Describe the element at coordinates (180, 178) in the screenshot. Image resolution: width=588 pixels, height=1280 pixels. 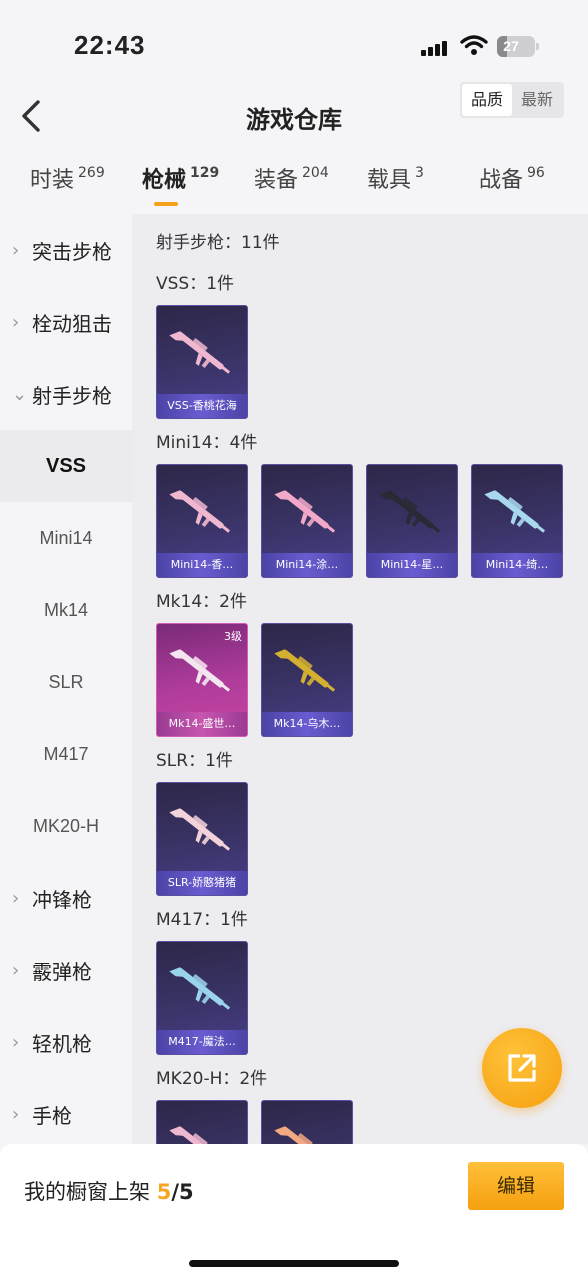
I see `tab-guns: 枪械 129` at that location.